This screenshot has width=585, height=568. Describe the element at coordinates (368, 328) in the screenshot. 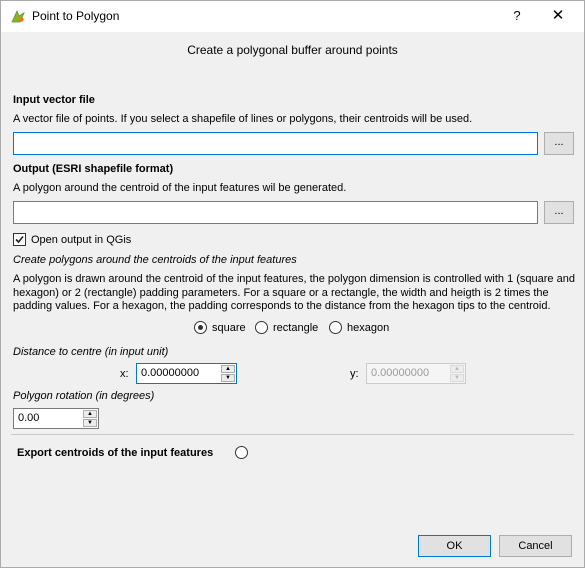

I see `radio-hexagon-label: hexagon` at that location.